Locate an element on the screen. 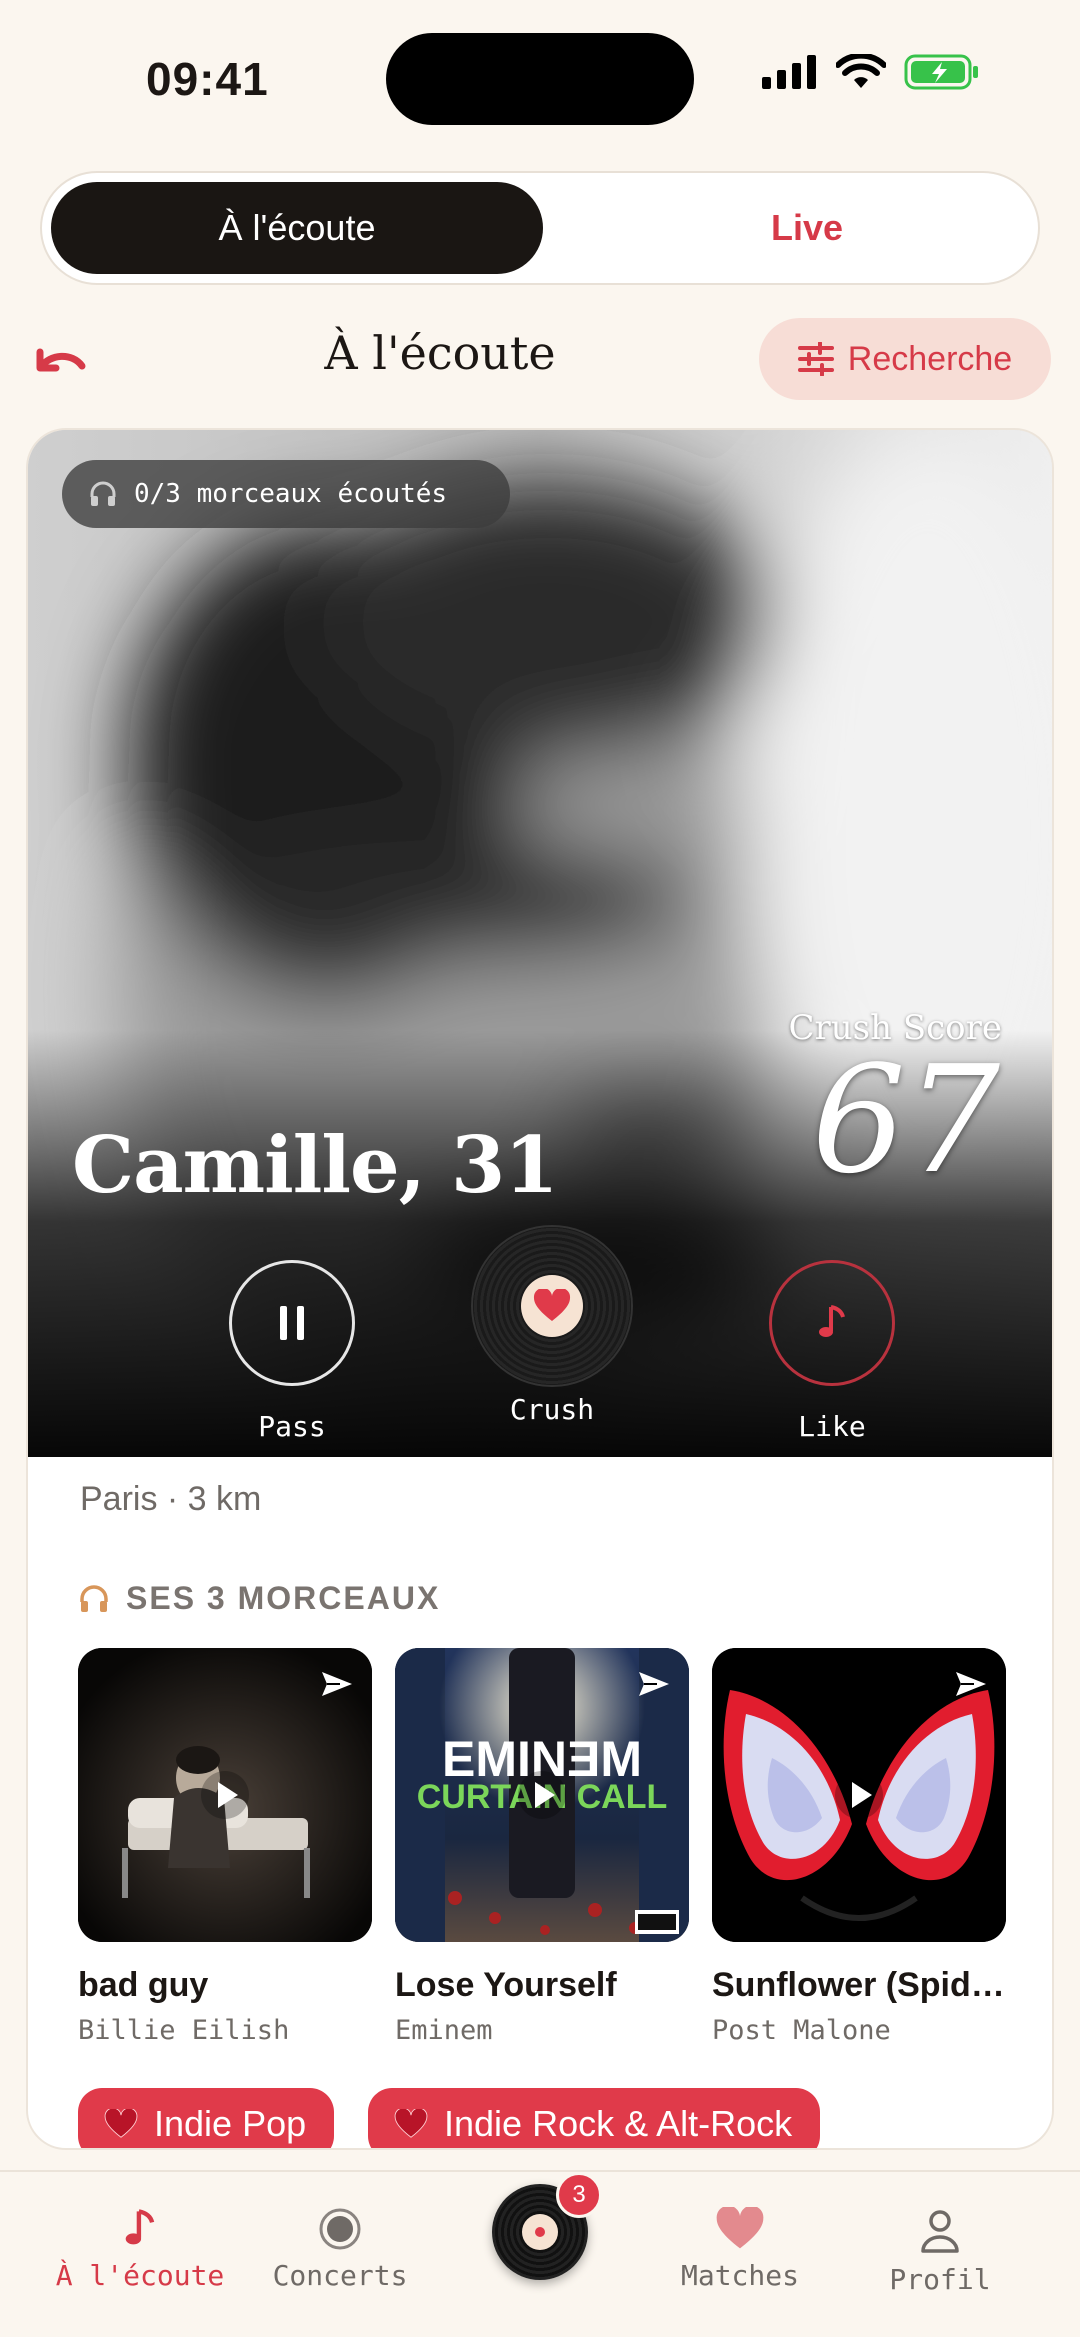 Image resolution: width=1080 pixels, height=2337 pixels. tab-bar: À l'écoute Concerts 3 Matches Profil is located at coordinates (540, 2253).